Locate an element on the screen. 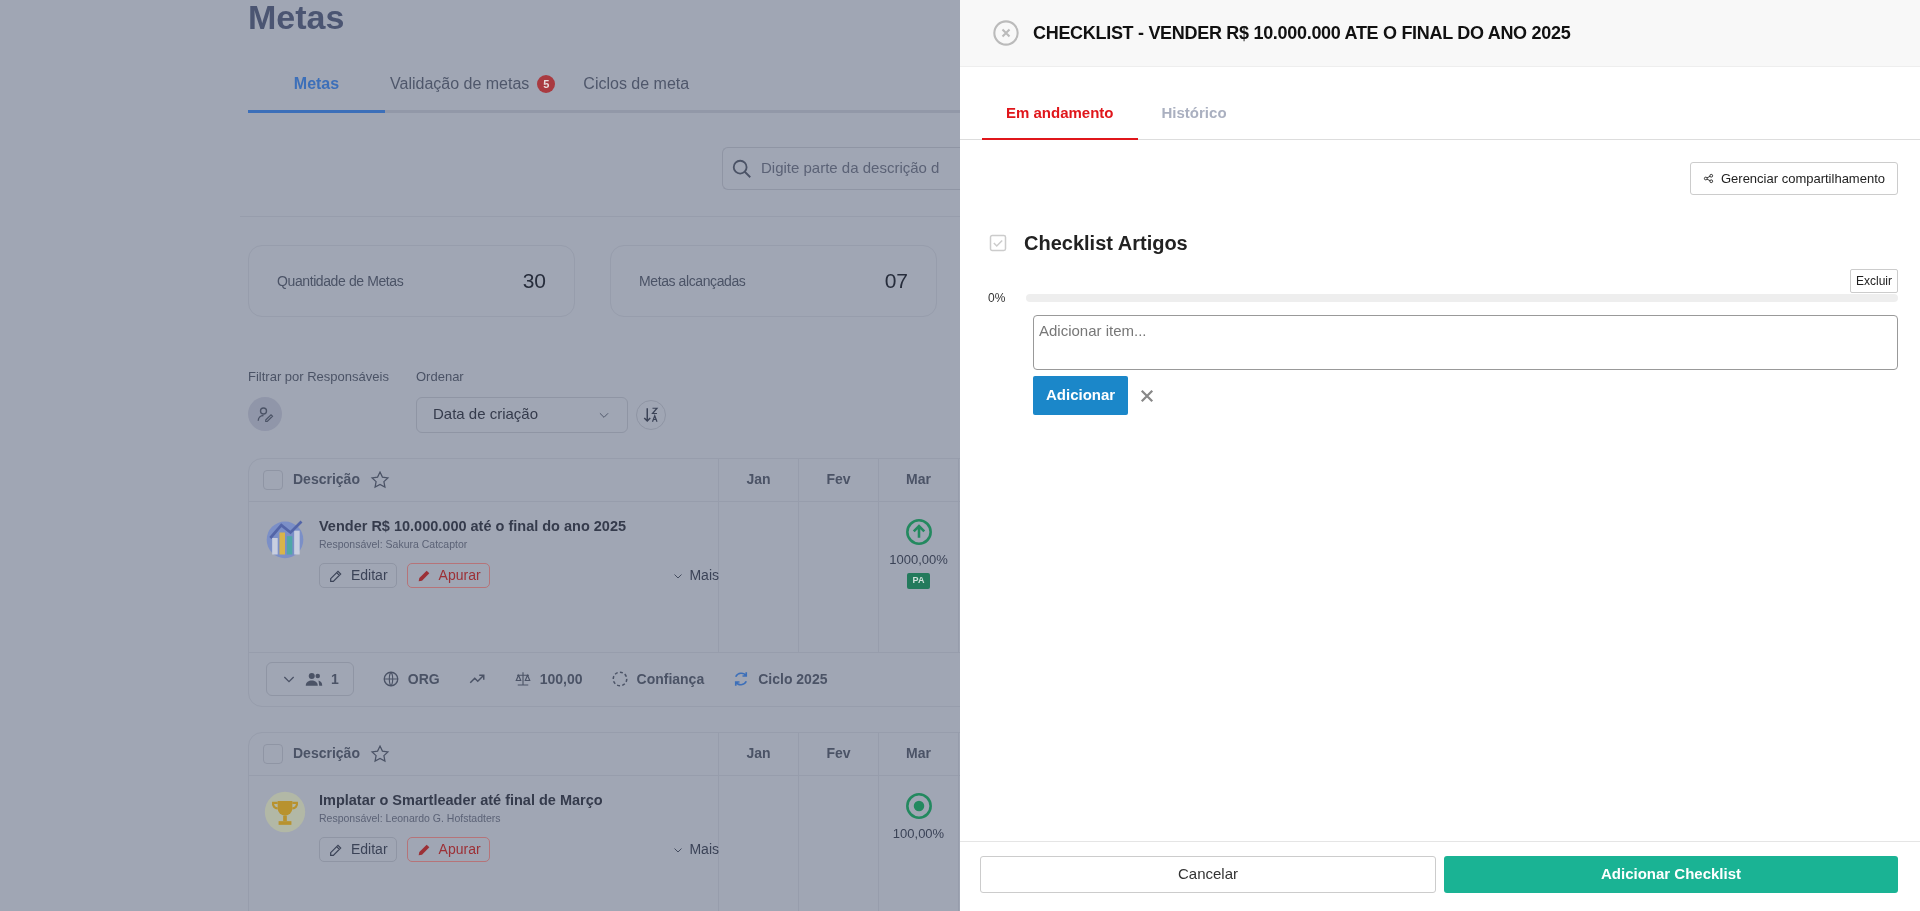 The width and height of the screenshot is (1920, 911). filter-label: Filtrar por Responsáveis is located at coordinates (319, 377).